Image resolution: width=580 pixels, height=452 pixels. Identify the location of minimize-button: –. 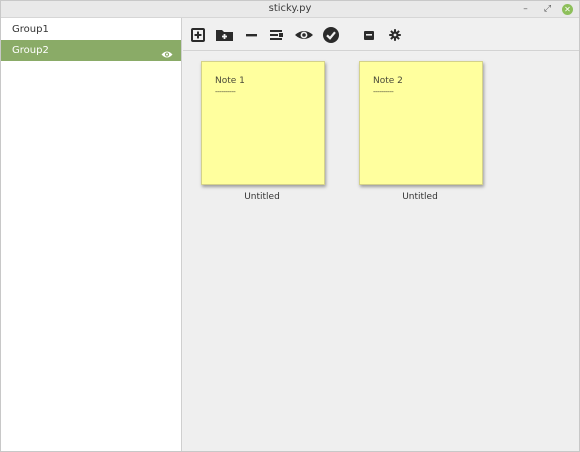
(525, 9).